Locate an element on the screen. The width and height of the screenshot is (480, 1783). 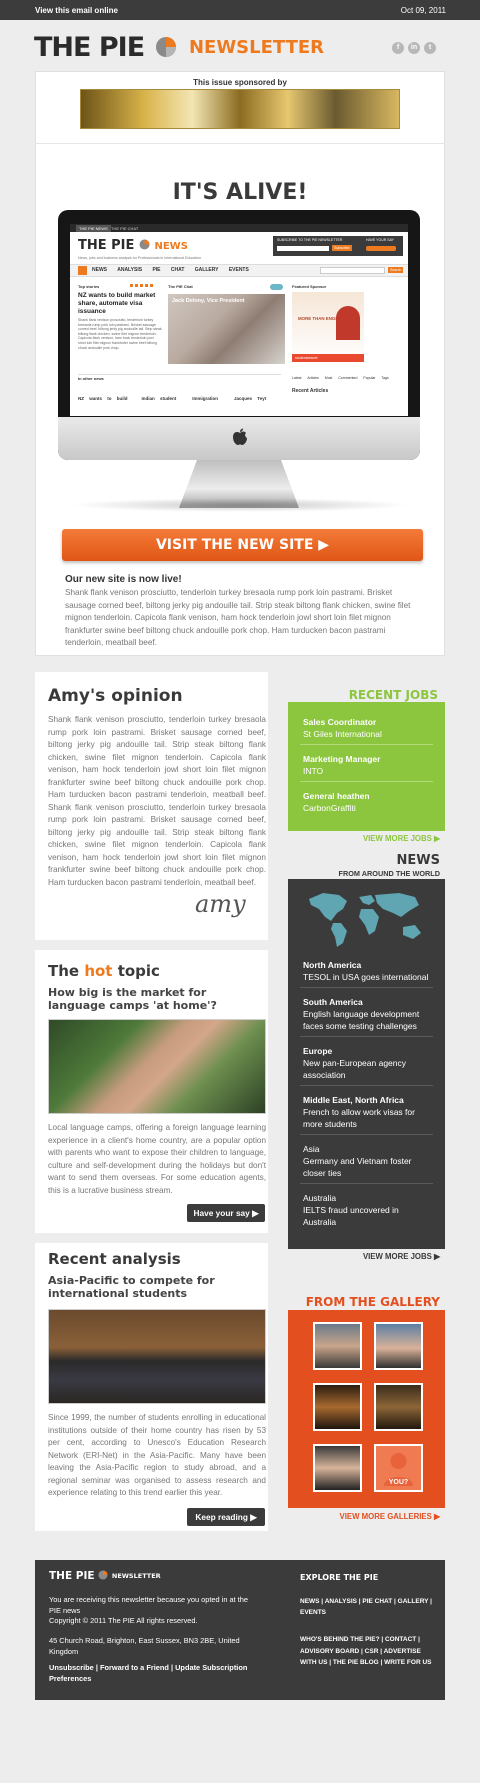
screen-tab-chat: THE PIE CHAT is located at coordinates (125, 228).